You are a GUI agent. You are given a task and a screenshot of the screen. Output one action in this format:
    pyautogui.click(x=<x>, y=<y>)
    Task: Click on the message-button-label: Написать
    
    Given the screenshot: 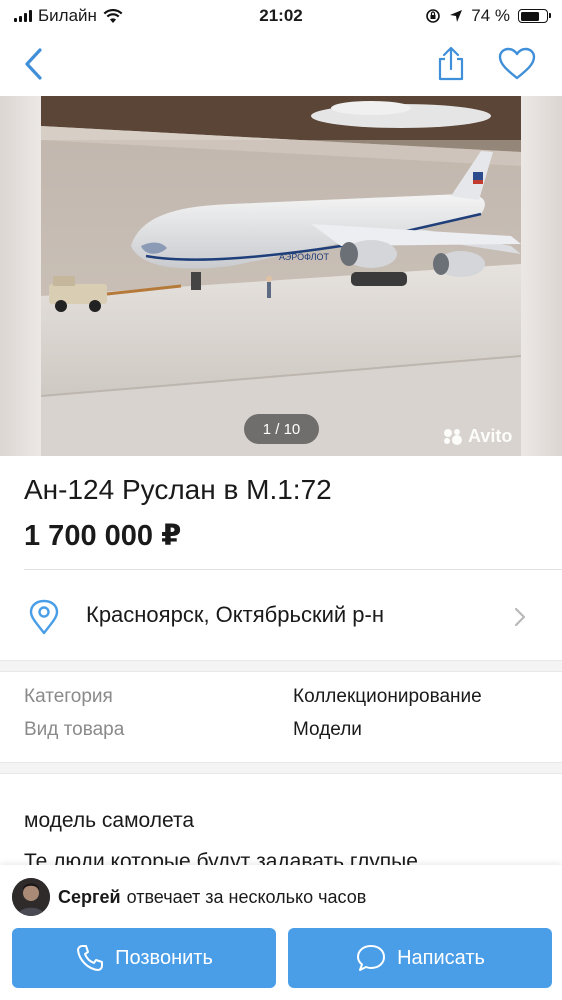 What is the action you would take?
    pyautogui.click(x=441, y=957)
    